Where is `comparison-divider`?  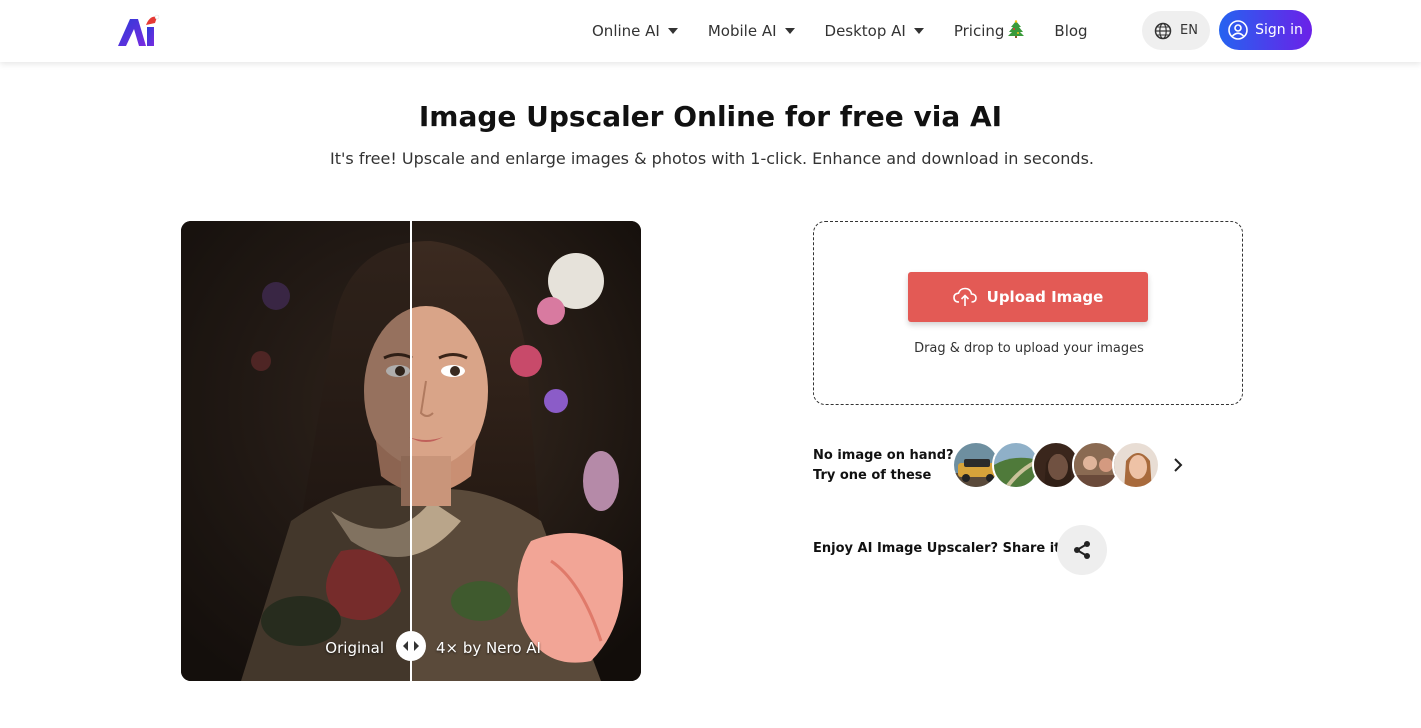 comparison-divider is located at coordinates (411, 451).